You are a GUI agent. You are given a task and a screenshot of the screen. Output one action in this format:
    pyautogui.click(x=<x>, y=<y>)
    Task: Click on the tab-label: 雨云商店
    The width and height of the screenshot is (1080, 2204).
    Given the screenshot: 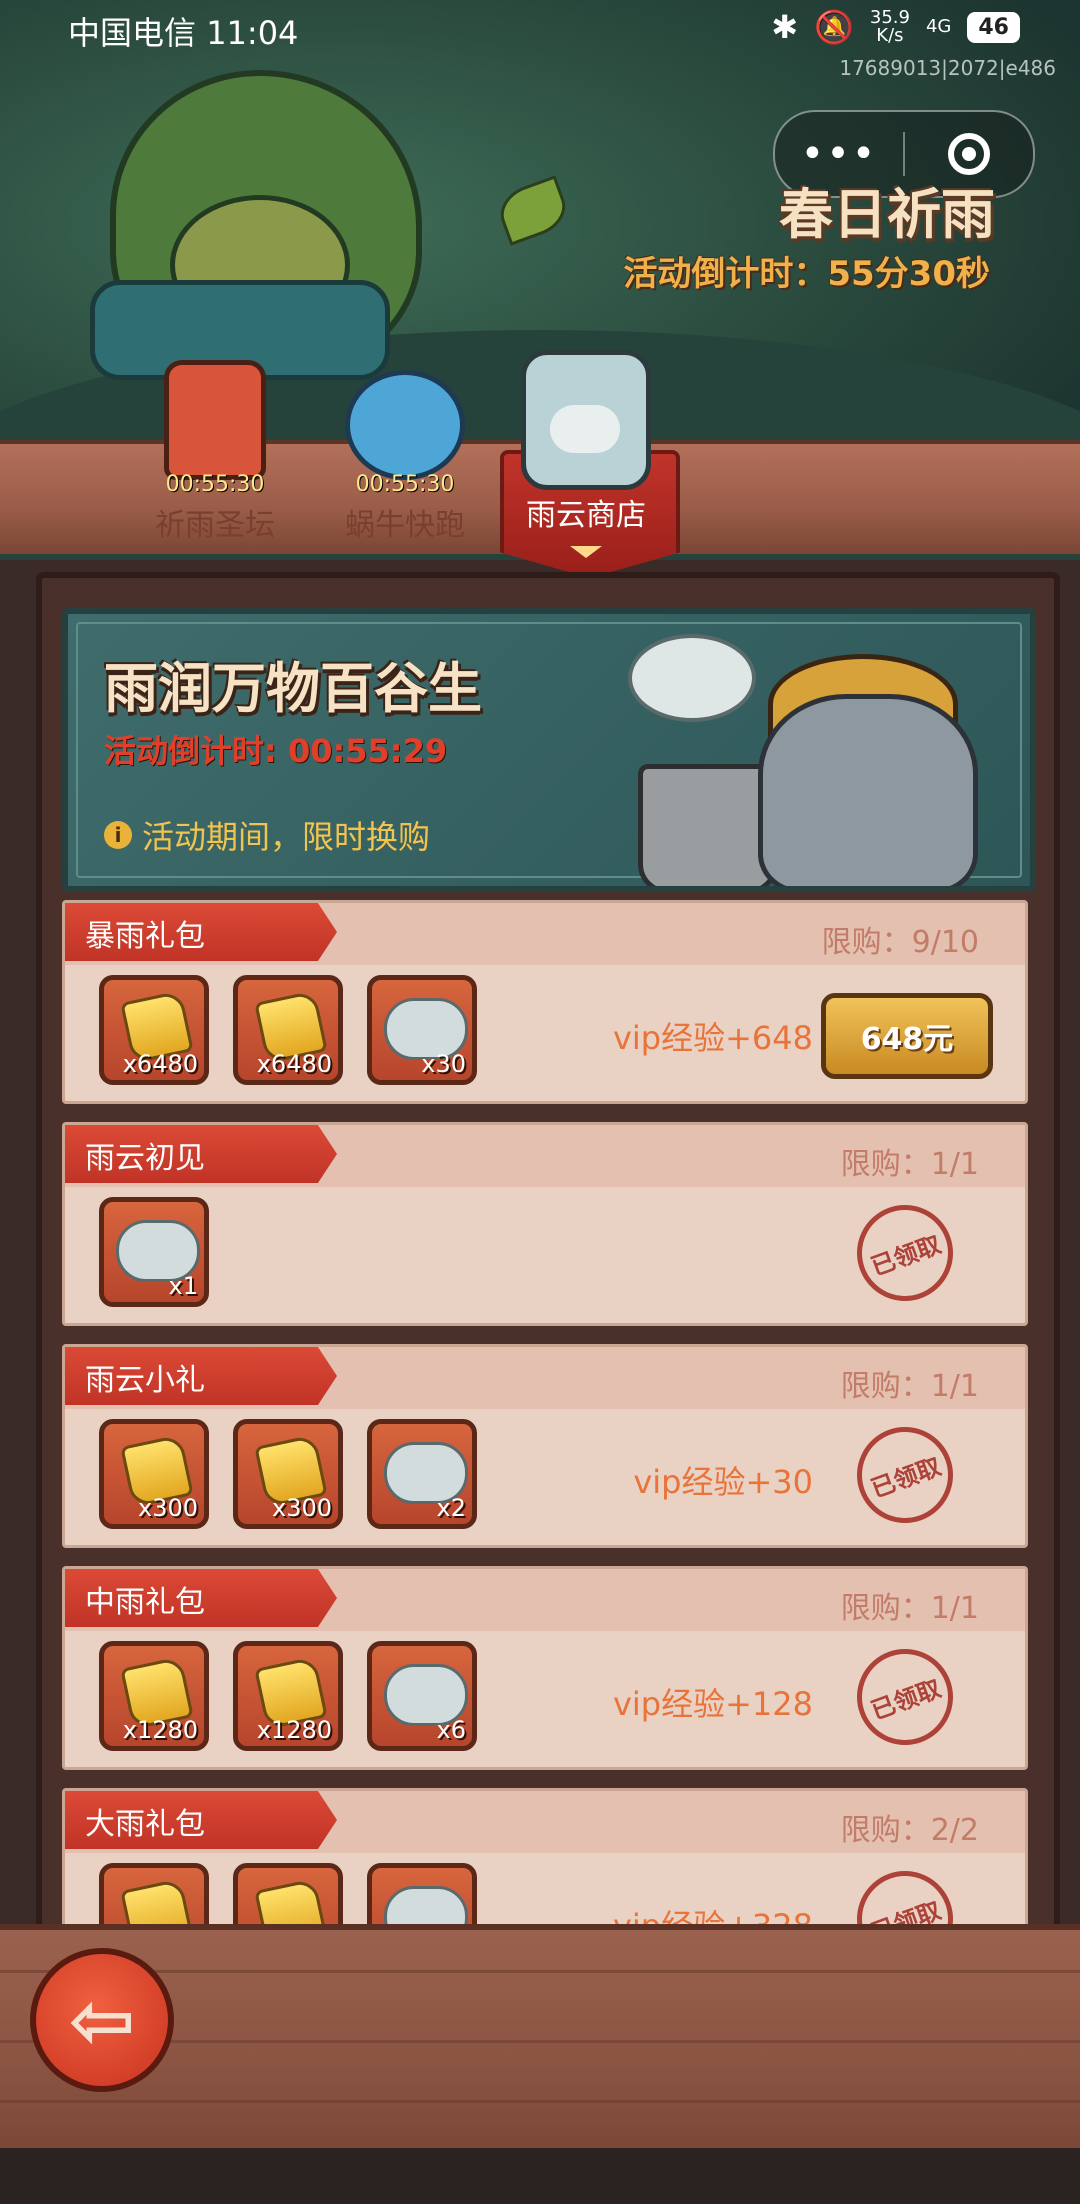 What is the action you would take?
    pyautogui.click(x=586, y=515)
    